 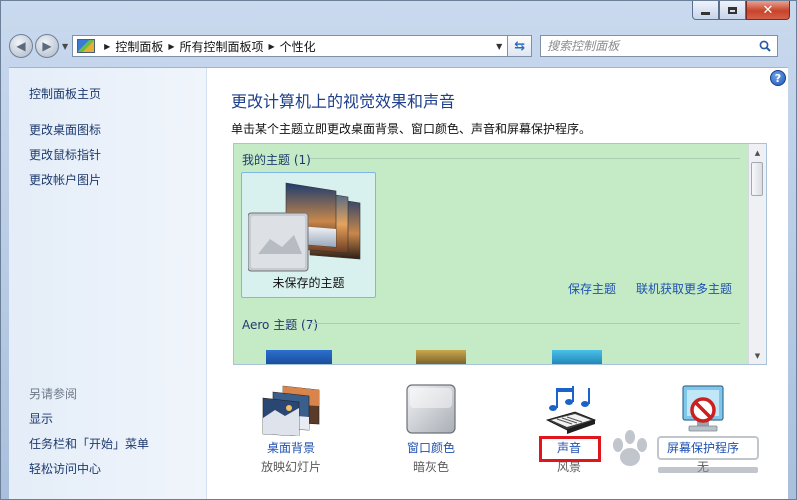 What do you see at coordinates (757, 179) in the screenshot?
I see `scroll-thumb` at bounding box center [757, 179].